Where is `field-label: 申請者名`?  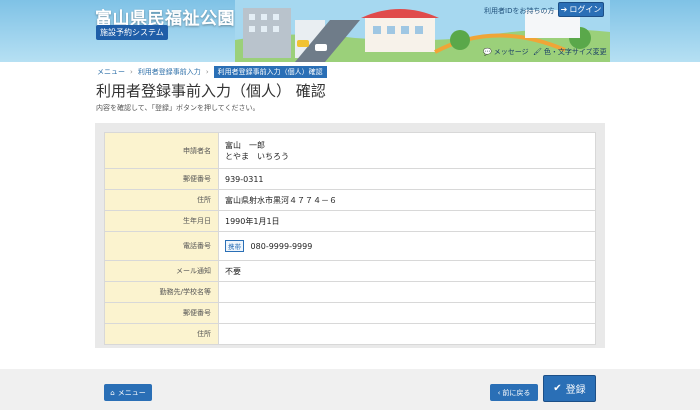 field-label: 申請者名 is located at coordinates (161, 150).